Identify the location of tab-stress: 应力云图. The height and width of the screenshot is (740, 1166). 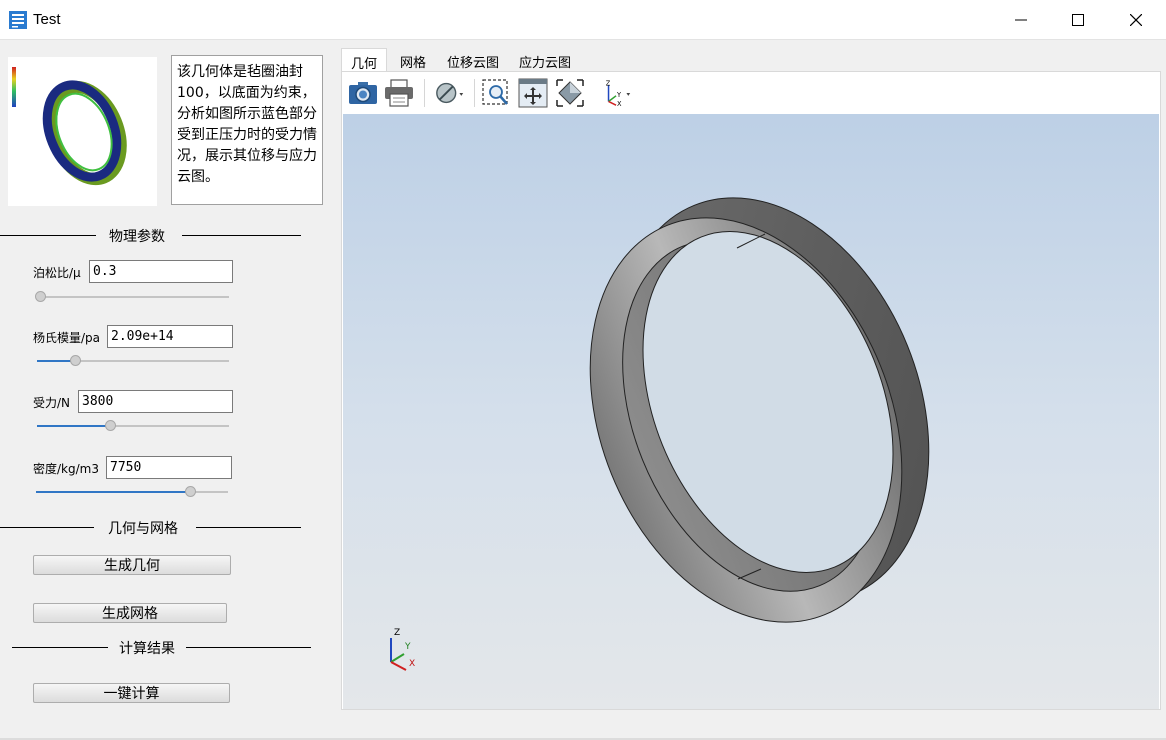
(545, 60).